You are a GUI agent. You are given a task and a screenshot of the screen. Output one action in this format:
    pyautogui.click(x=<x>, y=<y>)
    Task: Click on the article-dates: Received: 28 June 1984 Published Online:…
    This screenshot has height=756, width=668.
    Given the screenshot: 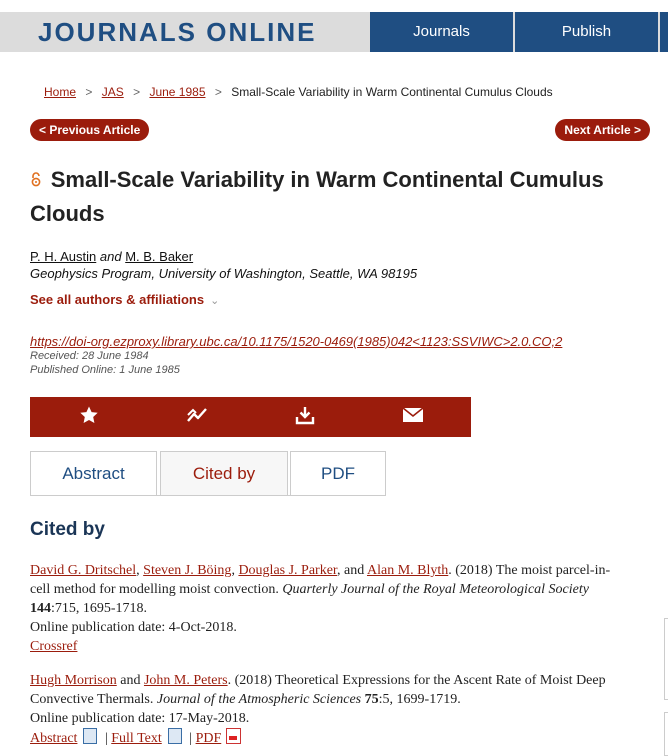 What is the action you would take?
    pyautogui.click(x=105, y=363)
    